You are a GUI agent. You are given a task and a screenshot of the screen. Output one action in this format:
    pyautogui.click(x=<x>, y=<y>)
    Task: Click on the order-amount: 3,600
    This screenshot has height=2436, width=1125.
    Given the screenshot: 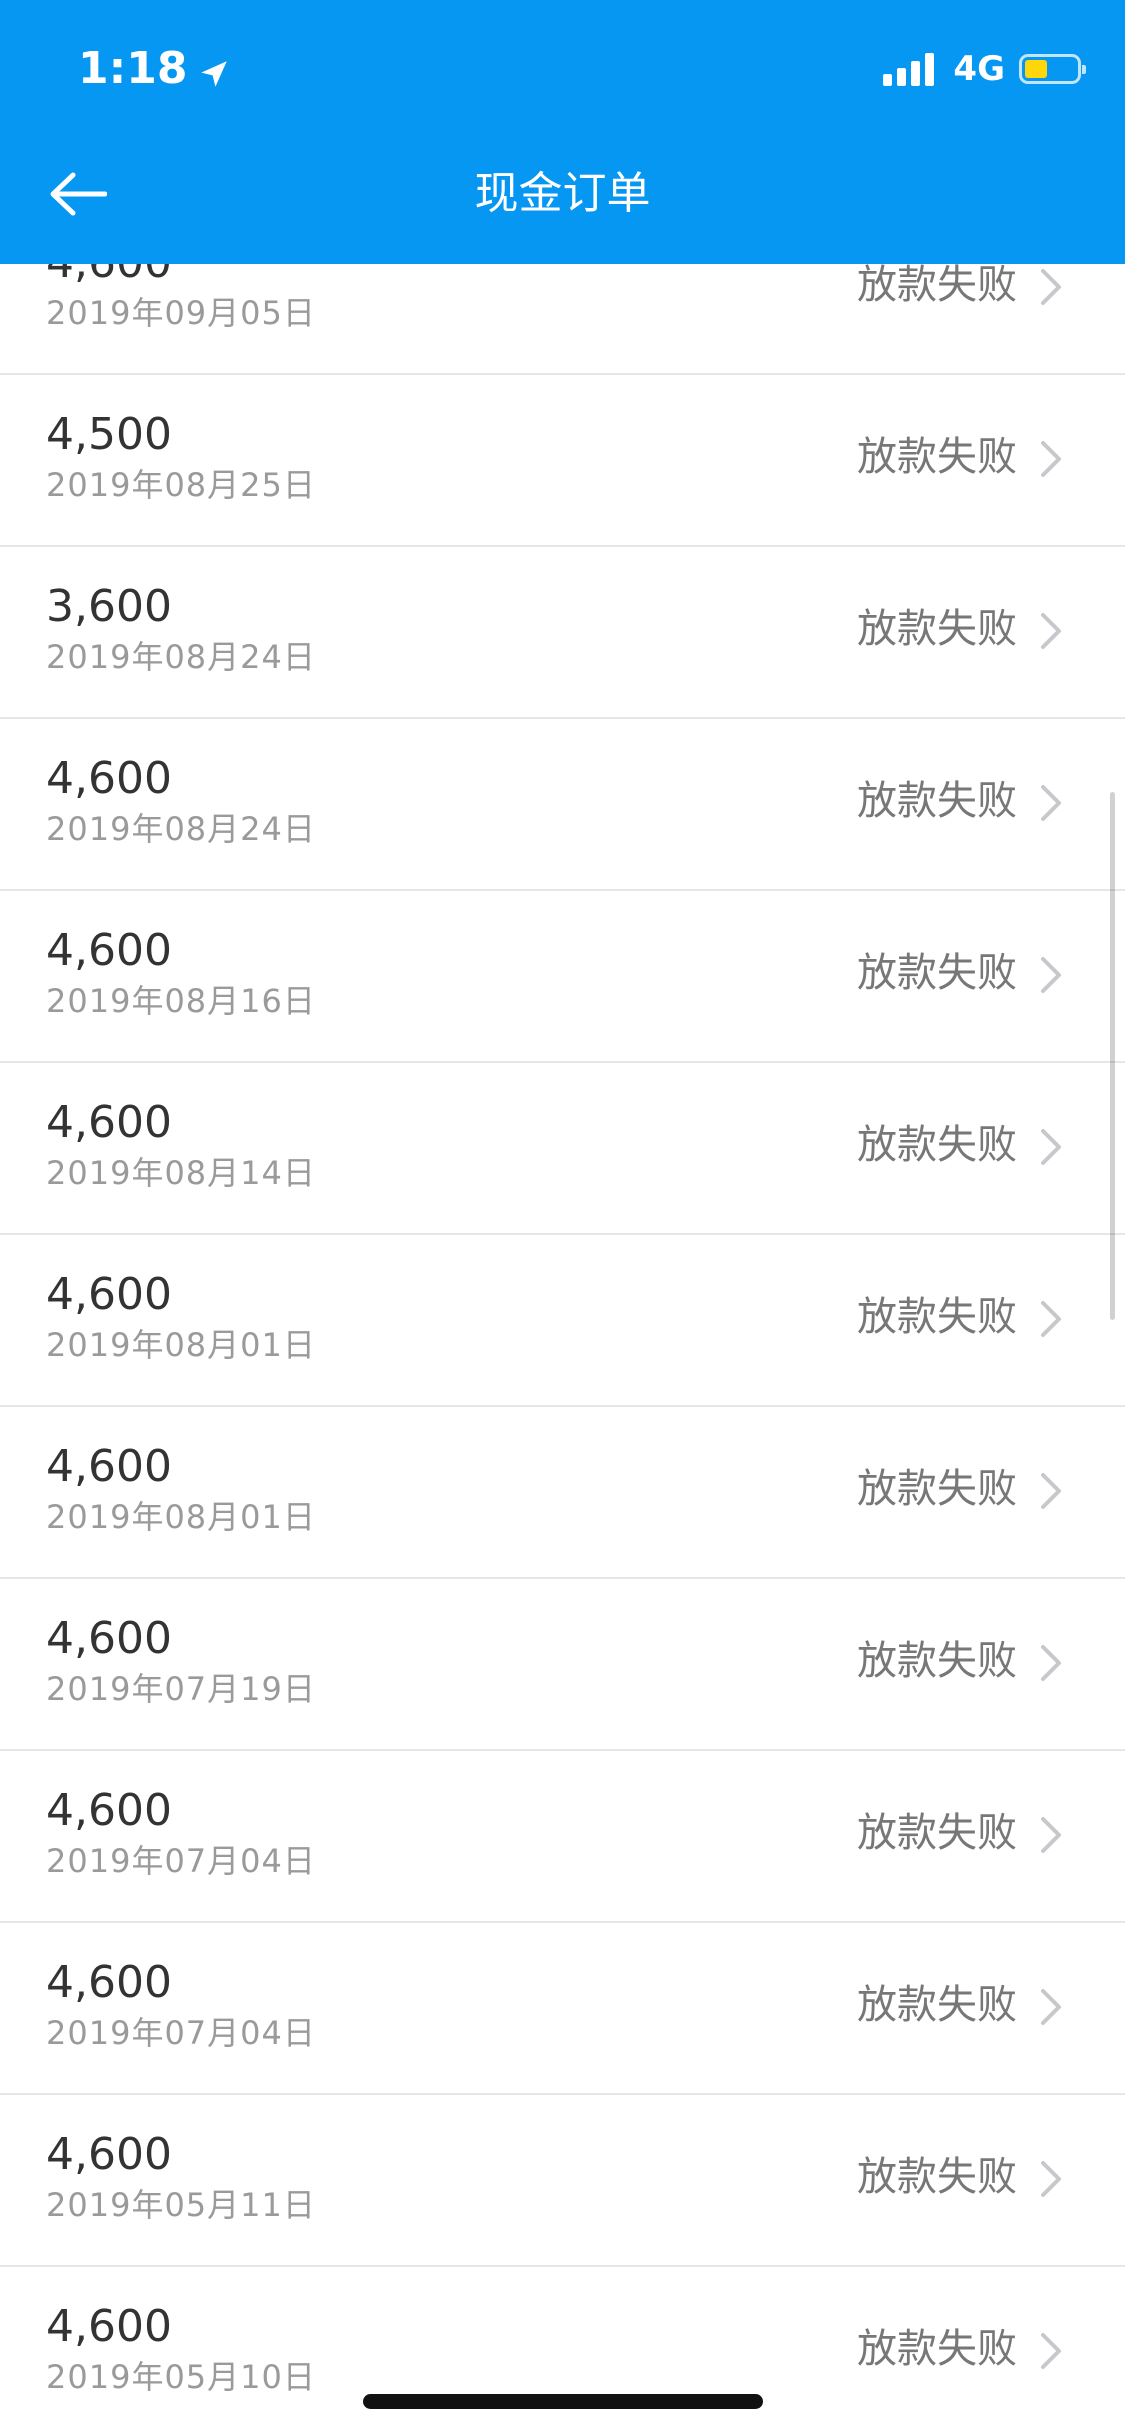 What is the action you would take?
    pyautogui.click(x=109, y=606)
    